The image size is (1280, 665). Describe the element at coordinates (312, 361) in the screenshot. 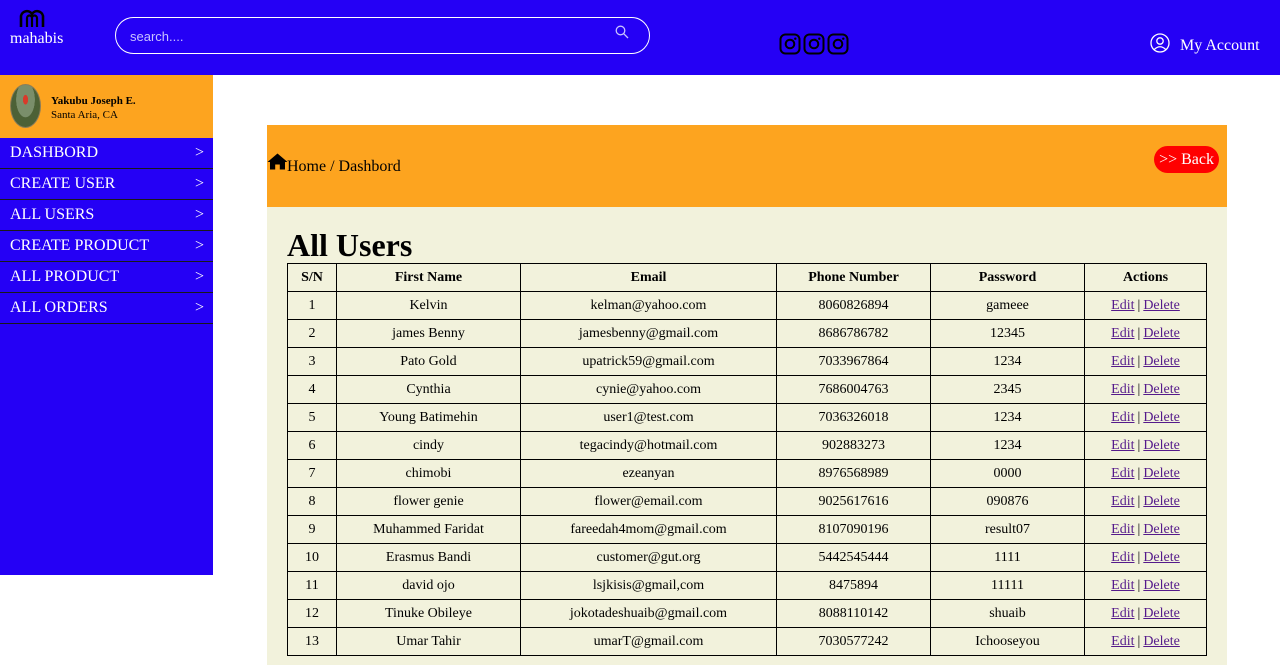

I see `cell-sn: 3` at that location.